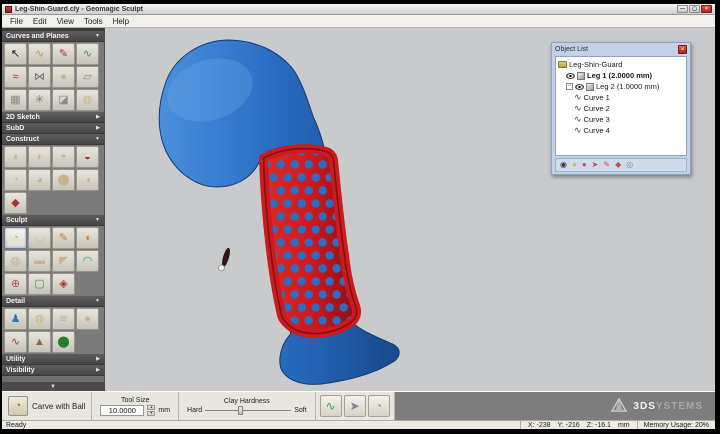 This screenshot has width=720, height=434. I want to click on merge-clay-tool-button: ⬤, so click(63, 180).